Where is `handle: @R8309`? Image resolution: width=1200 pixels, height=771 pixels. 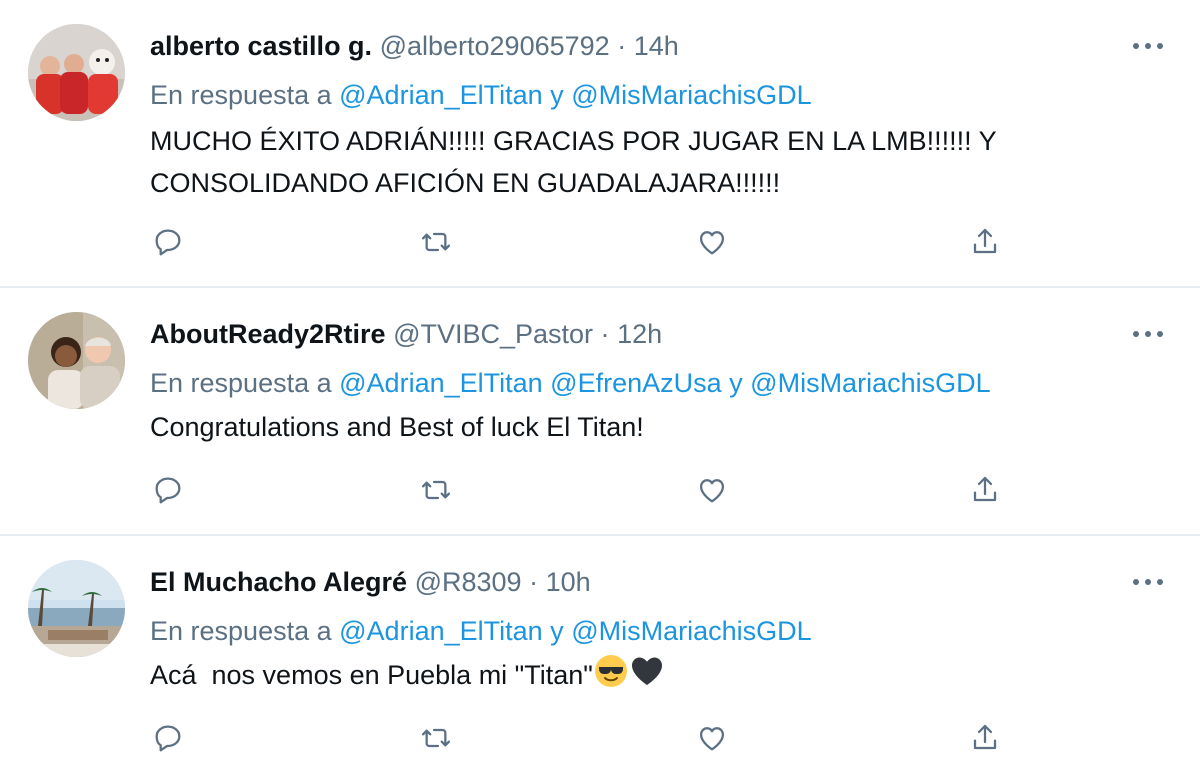 handle: @R8309 is located at coordinates (468, 582).